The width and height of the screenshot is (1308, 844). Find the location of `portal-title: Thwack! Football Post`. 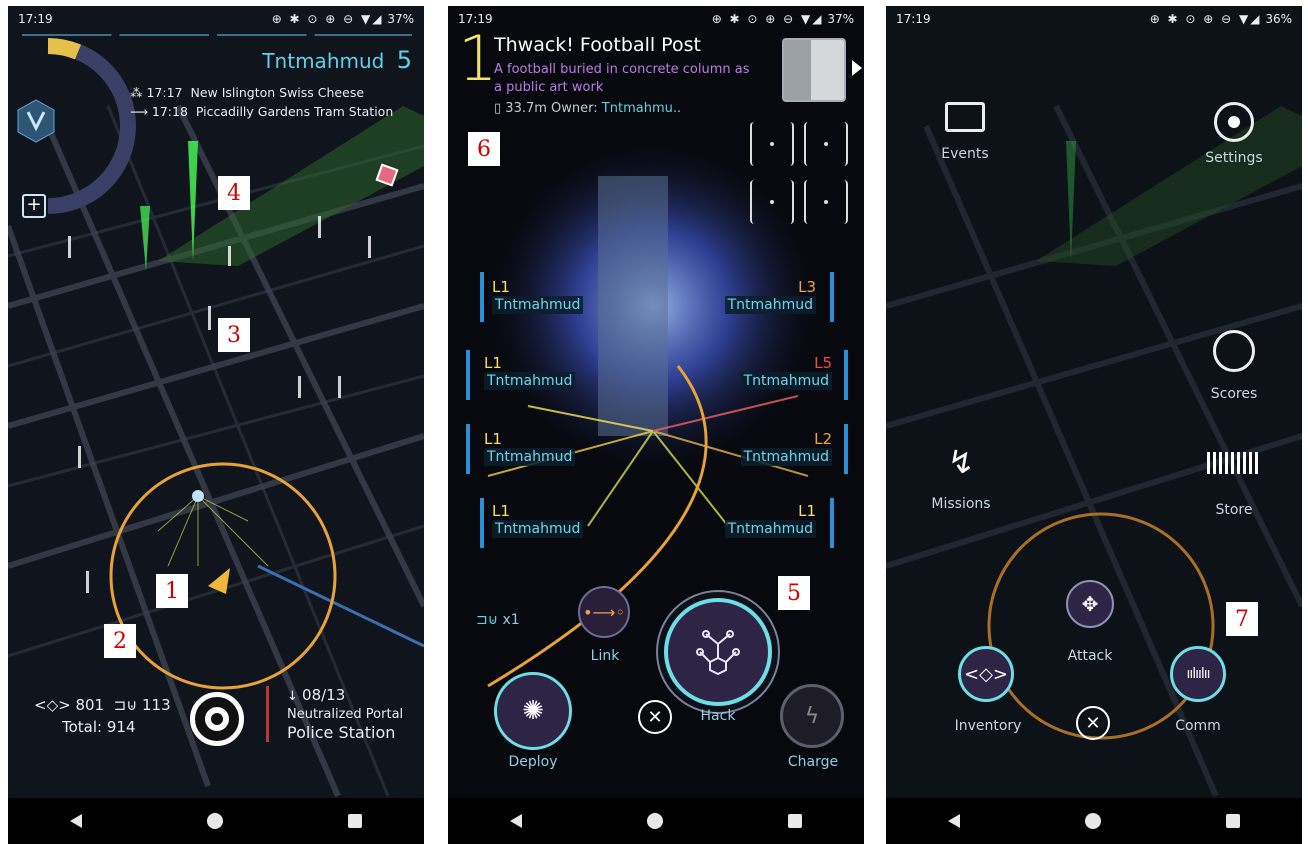

portal-title: Thwack! Football Post is located at coordinates (597, 45).